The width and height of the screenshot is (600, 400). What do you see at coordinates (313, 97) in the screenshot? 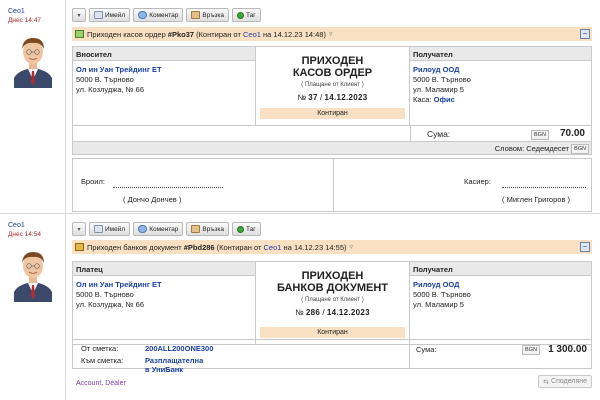
I see `document-number: 37` at bounding box center [313, 97].